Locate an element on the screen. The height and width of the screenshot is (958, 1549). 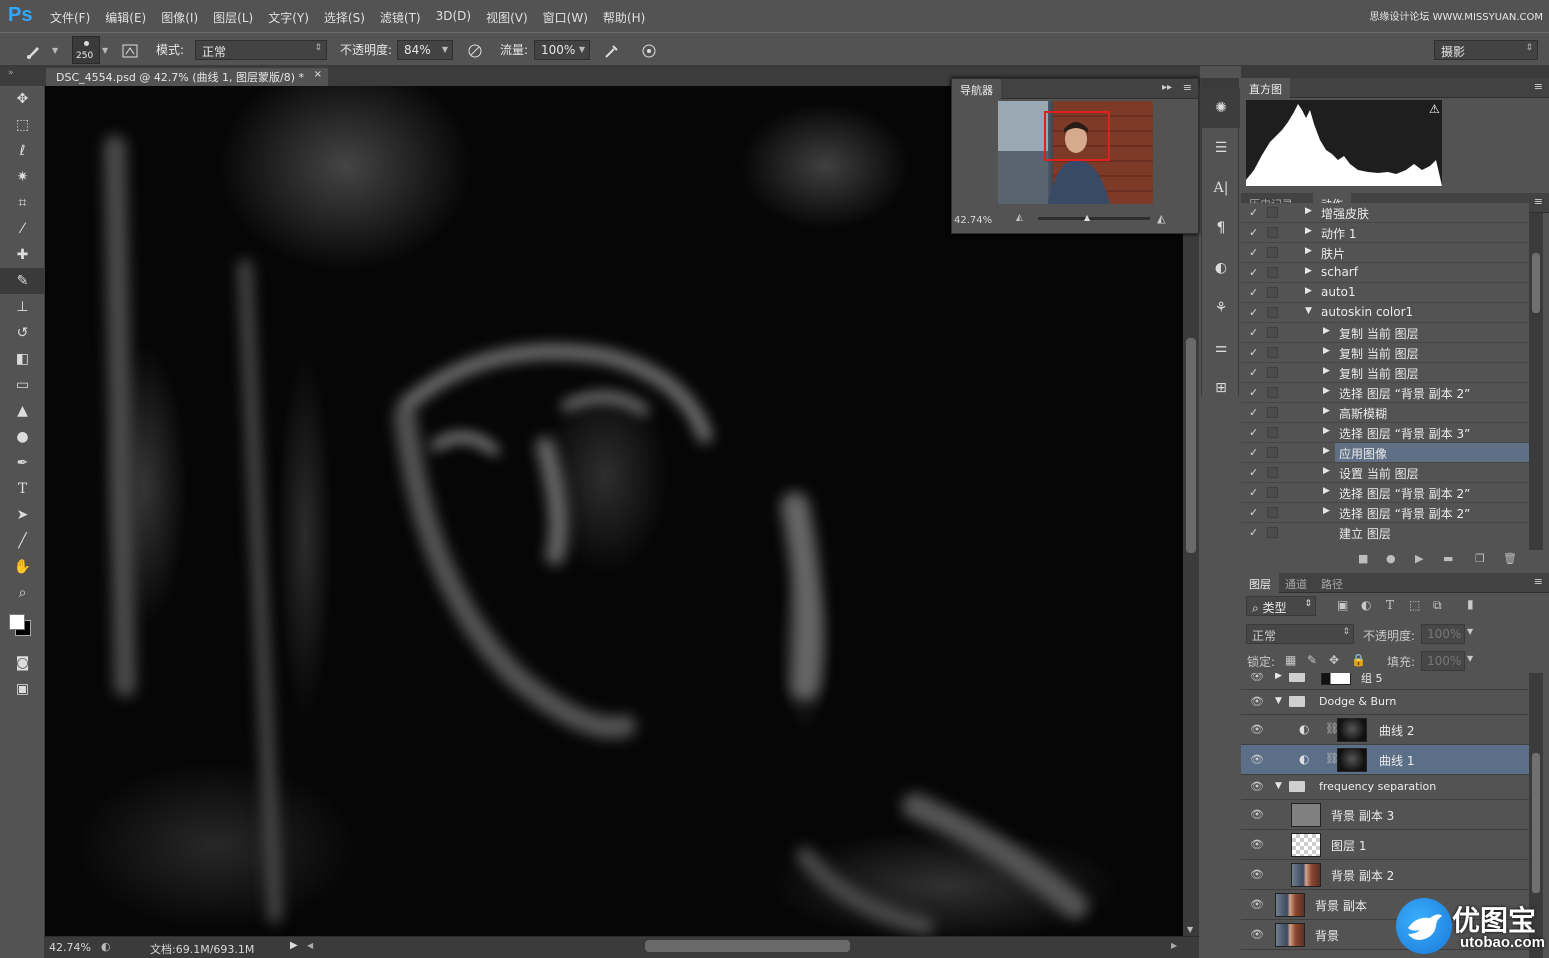
filter-shape-icon: ⬚ is located at coordinates (1414, 605).